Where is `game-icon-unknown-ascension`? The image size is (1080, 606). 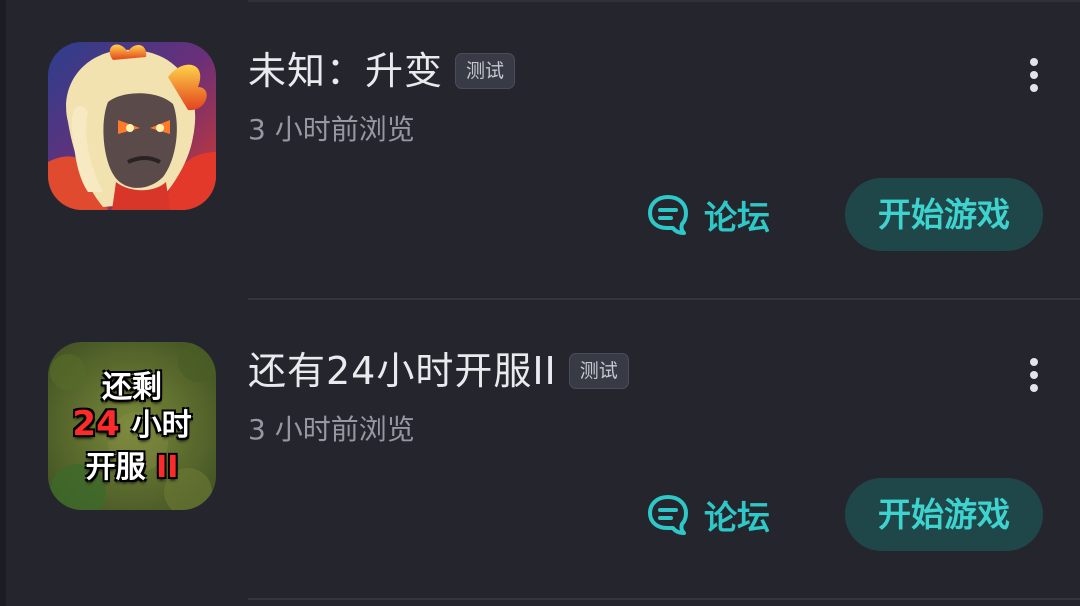 game-icon-unknown-ascension is located at coordinates (132, 126).